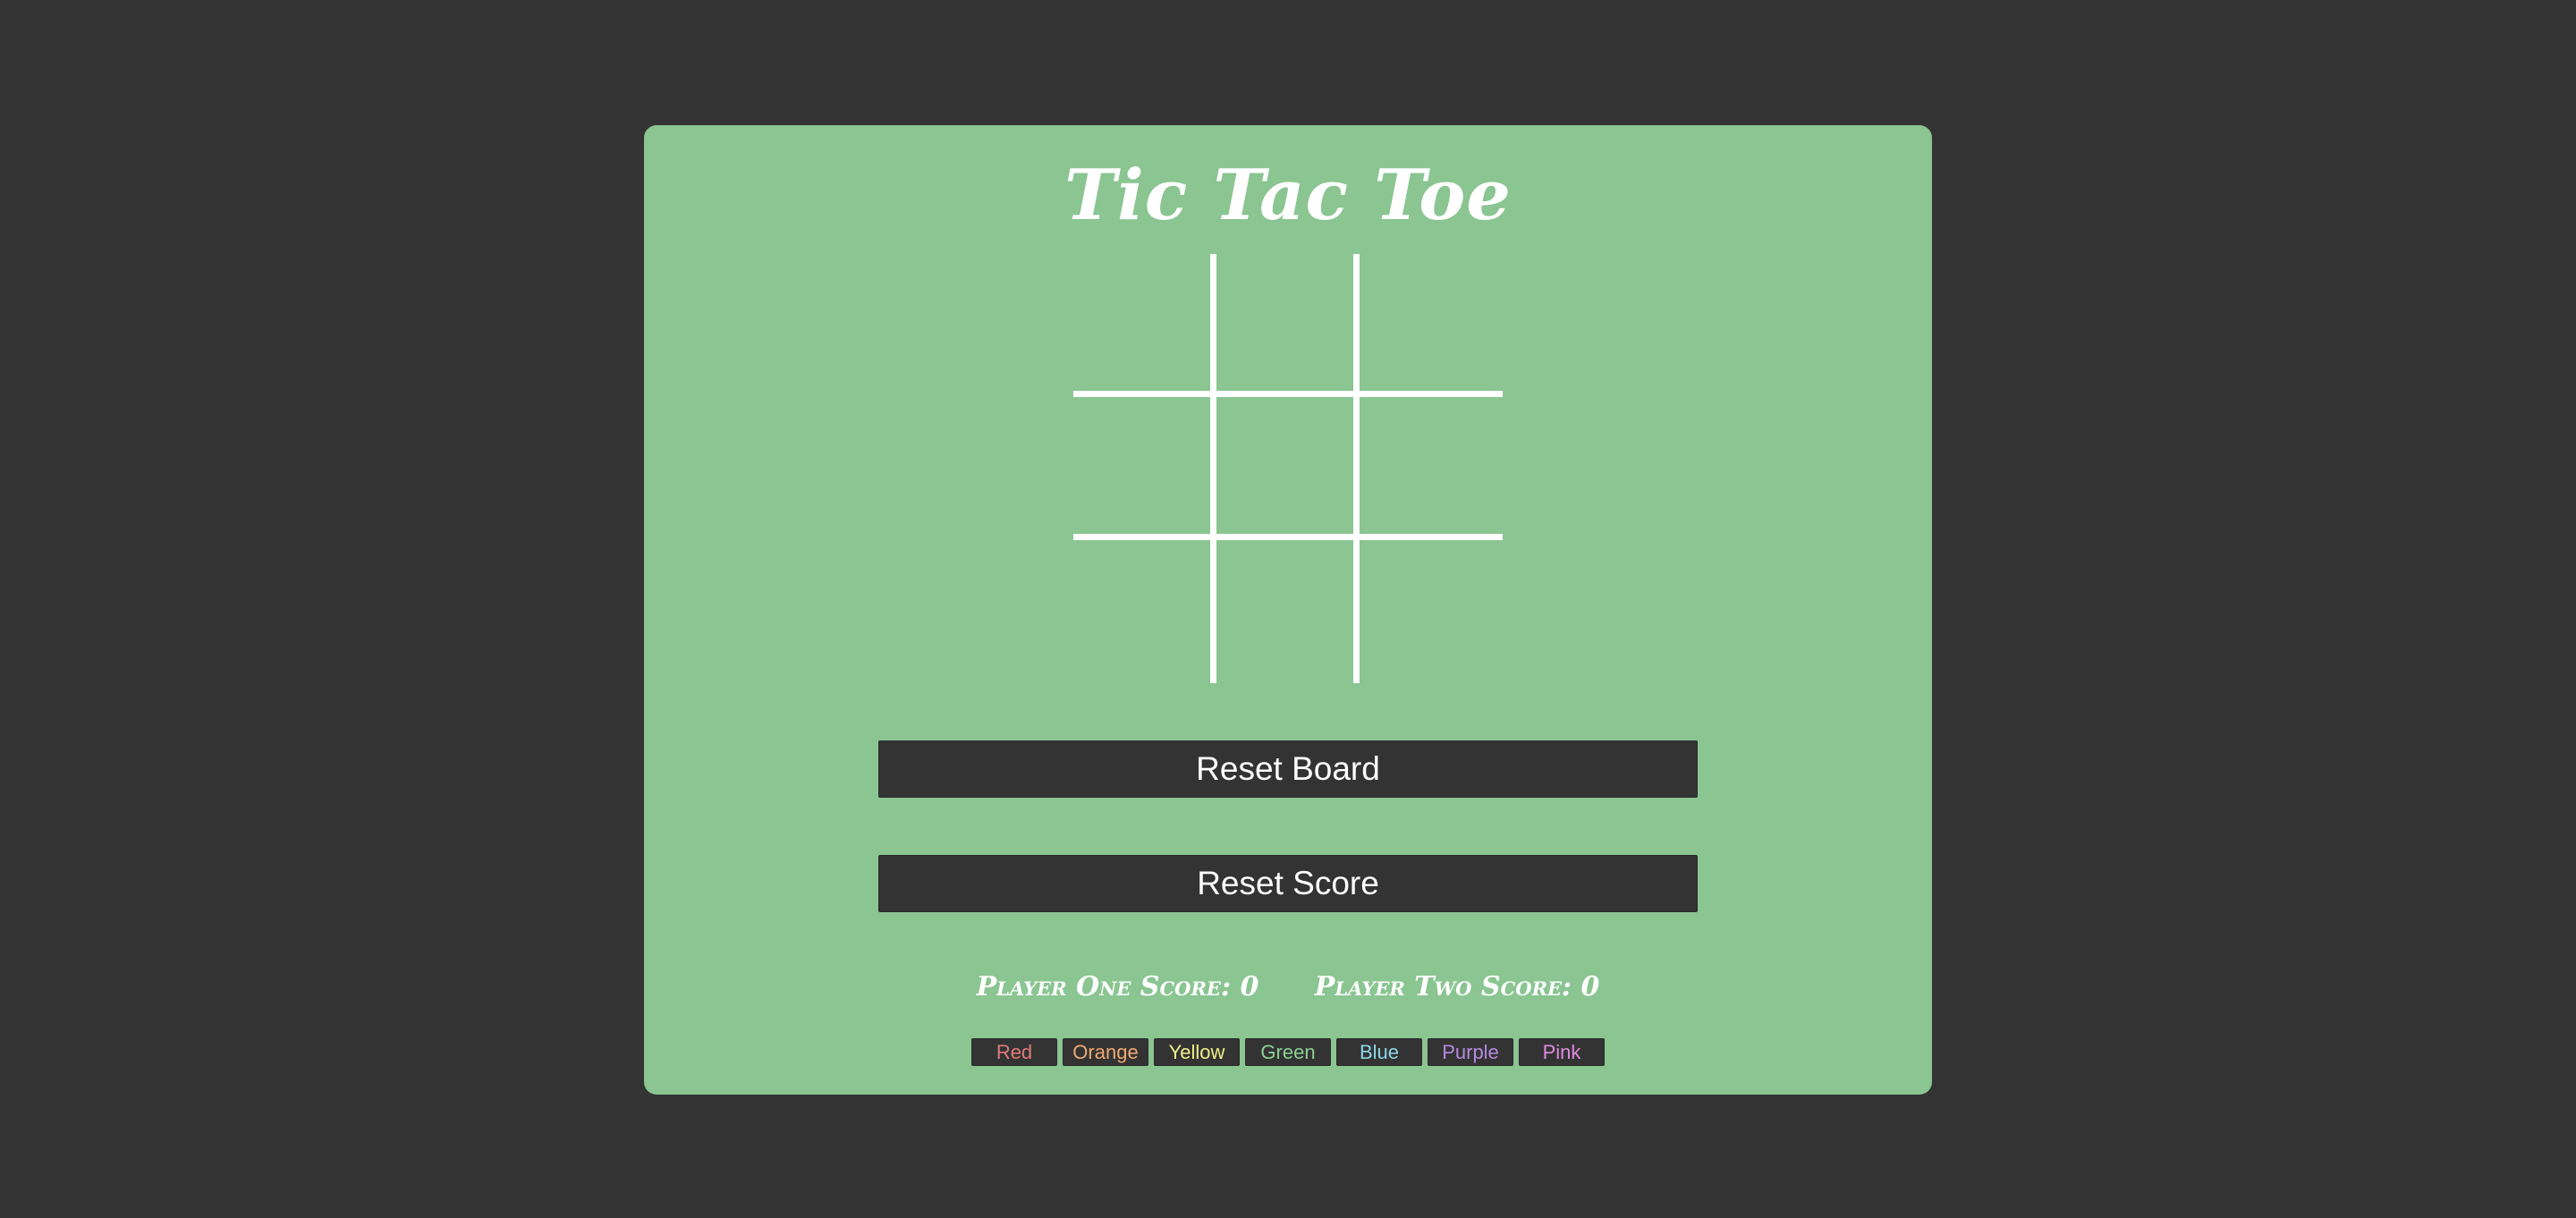  What do you see at coordinates (1562, 1052) in the screenshot?
I see `color-button-pink: Pink` at bounding box center [1562, 1052].